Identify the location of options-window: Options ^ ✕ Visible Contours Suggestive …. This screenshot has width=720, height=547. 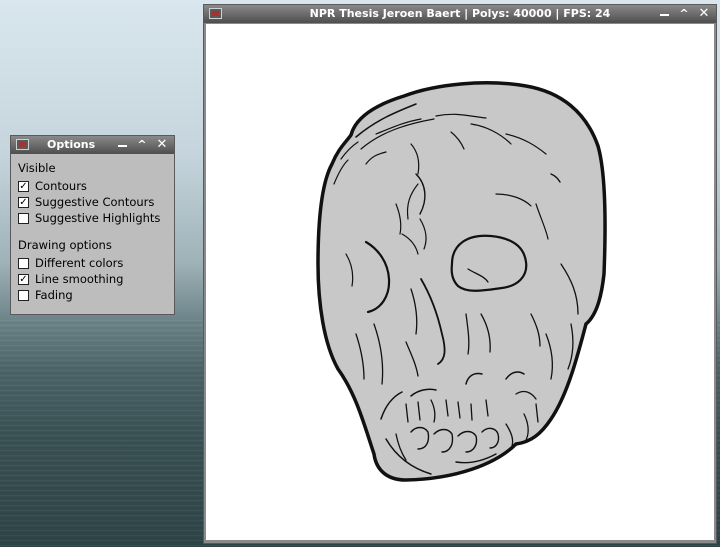
(92, 225).